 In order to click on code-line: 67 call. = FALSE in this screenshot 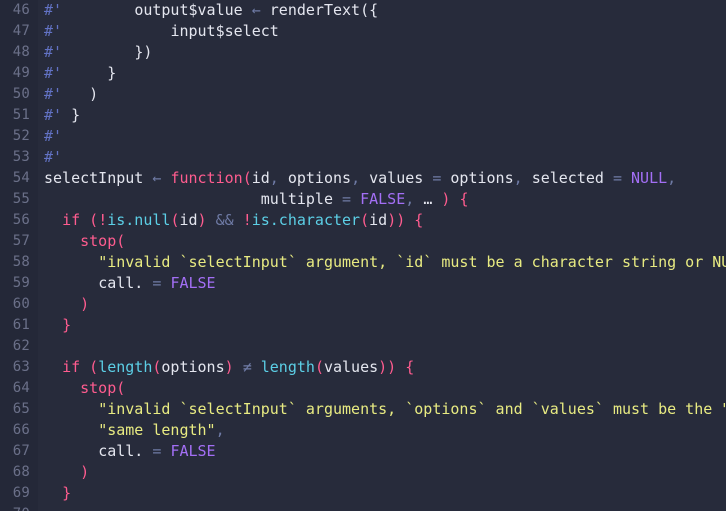, I will do `click(363, 451)`.